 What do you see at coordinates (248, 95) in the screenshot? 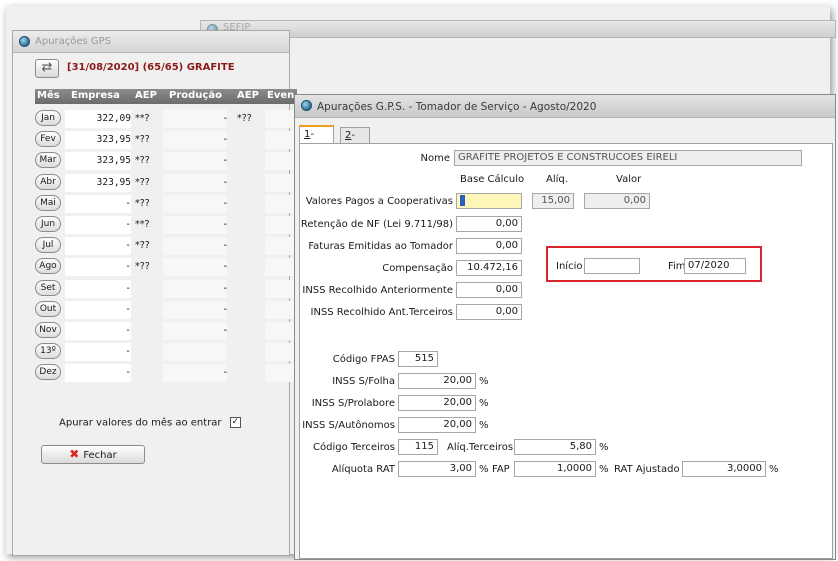
I see `col-aep-2: AEP` at bounding box center [248, 95].